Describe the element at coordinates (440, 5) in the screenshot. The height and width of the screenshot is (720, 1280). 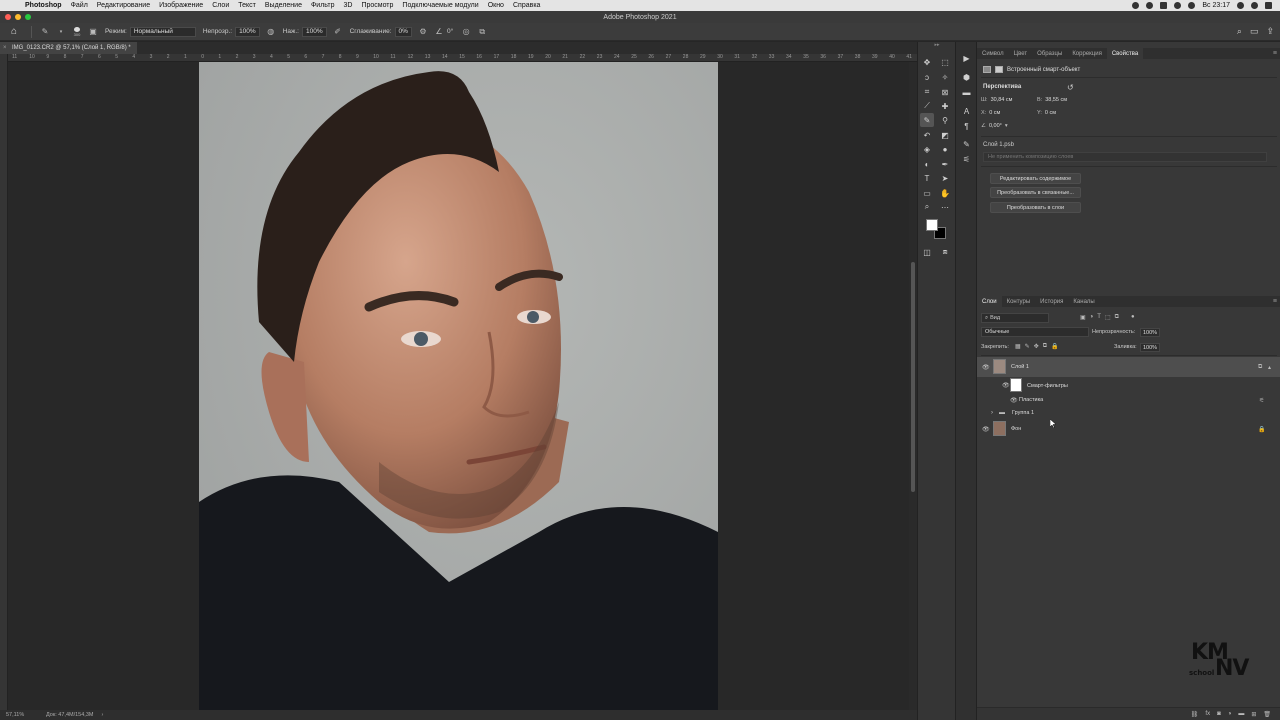
I see `menu-plugins: Подключаемые модули` at that location.